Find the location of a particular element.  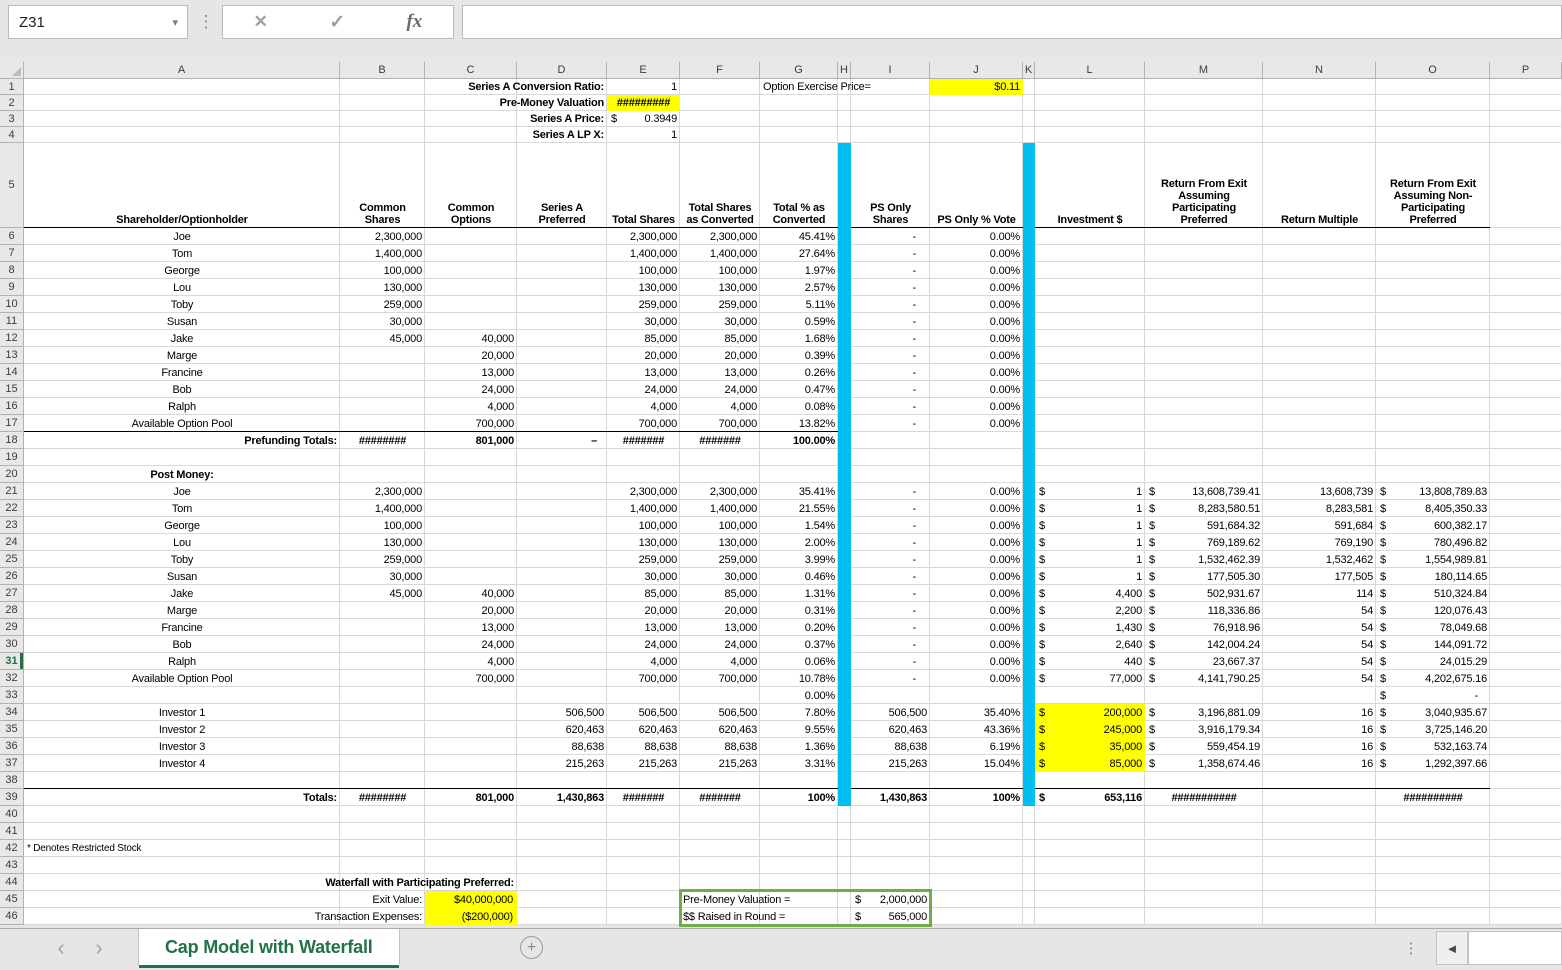

column-header-N: N is located at coordinates (1319, 70).